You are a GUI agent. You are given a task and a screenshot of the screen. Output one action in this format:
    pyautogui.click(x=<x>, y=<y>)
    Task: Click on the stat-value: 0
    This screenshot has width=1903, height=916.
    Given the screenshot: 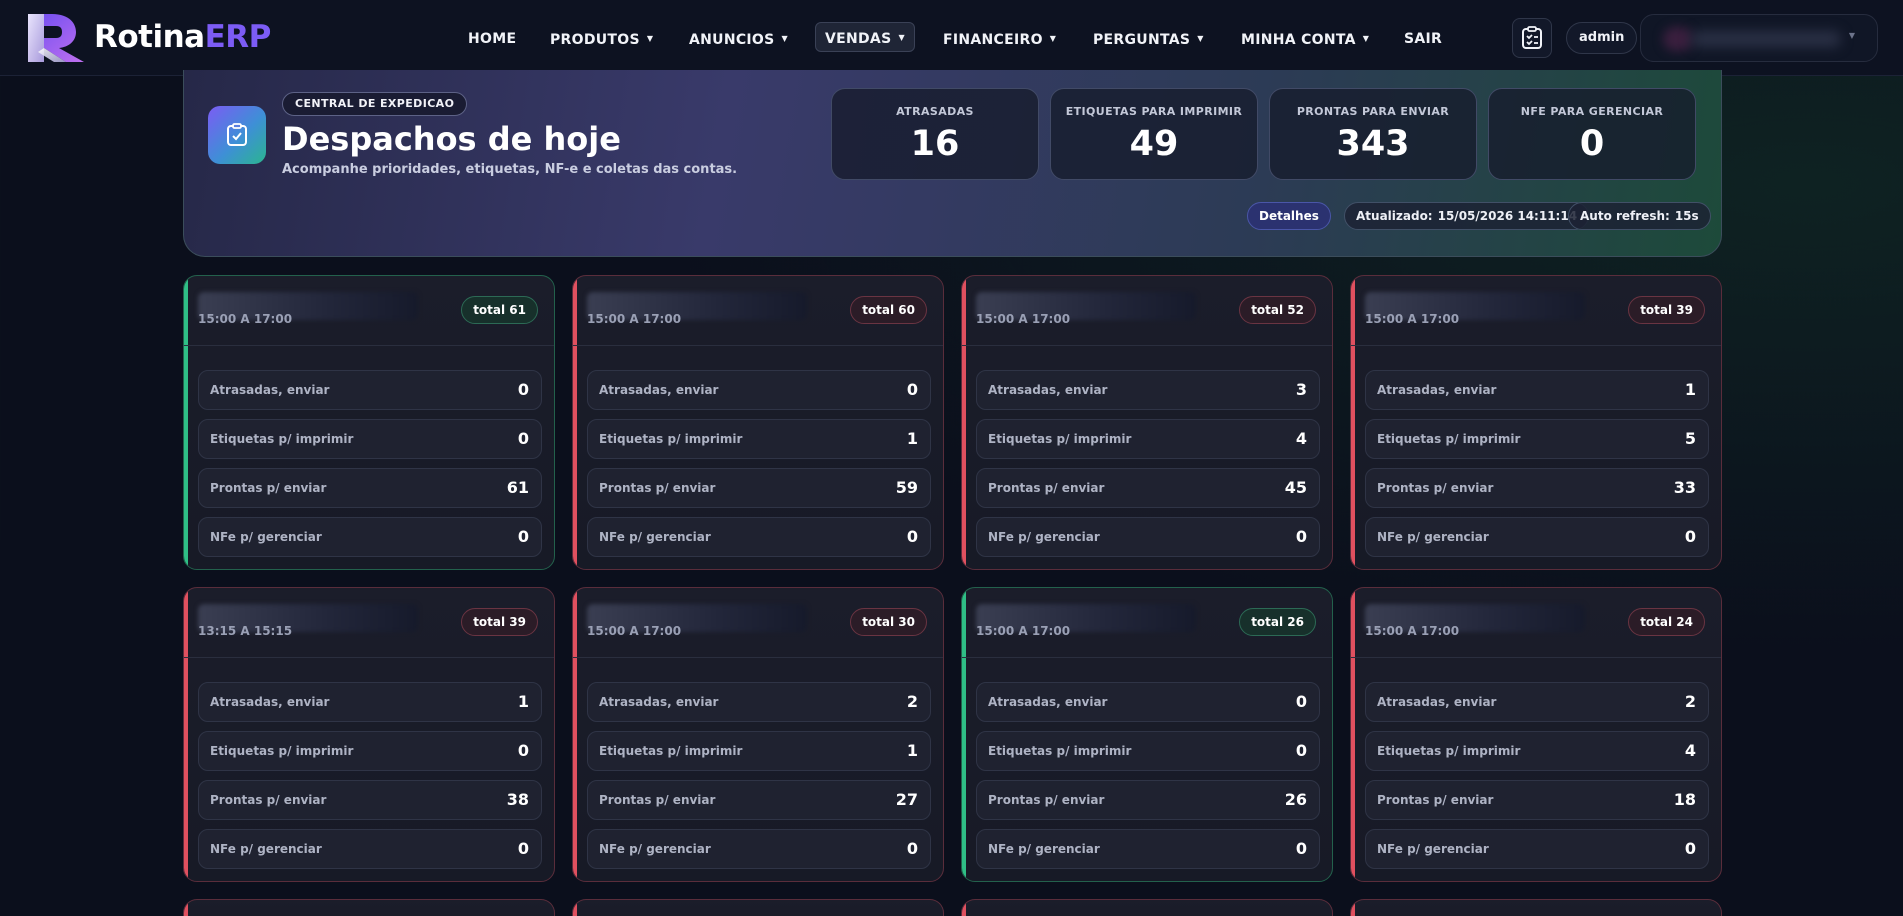 What is the action you would take?
    pyautogui.click(x=1592, y=144)
    